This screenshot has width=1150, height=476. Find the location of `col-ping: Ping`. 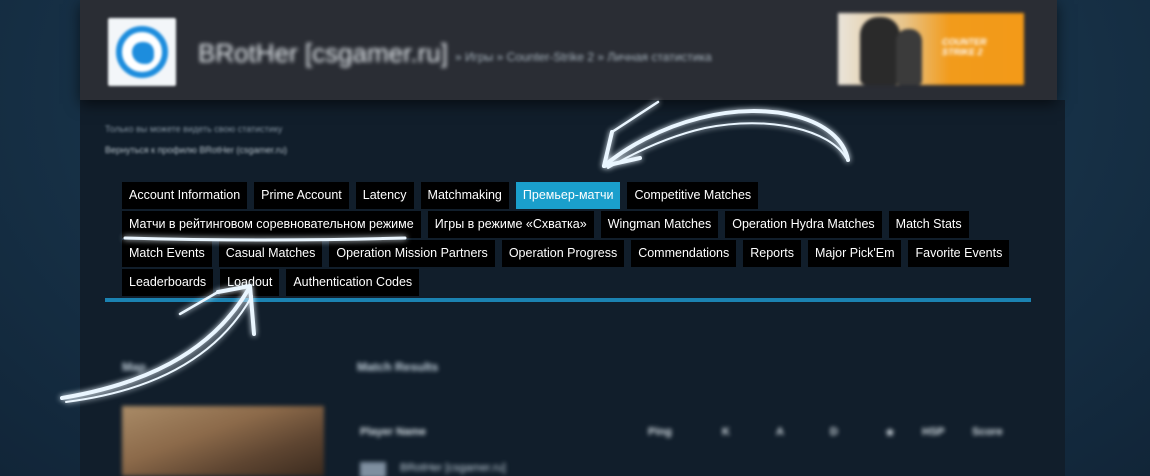

col-ping: Ping is located at coordinates (660, 432).